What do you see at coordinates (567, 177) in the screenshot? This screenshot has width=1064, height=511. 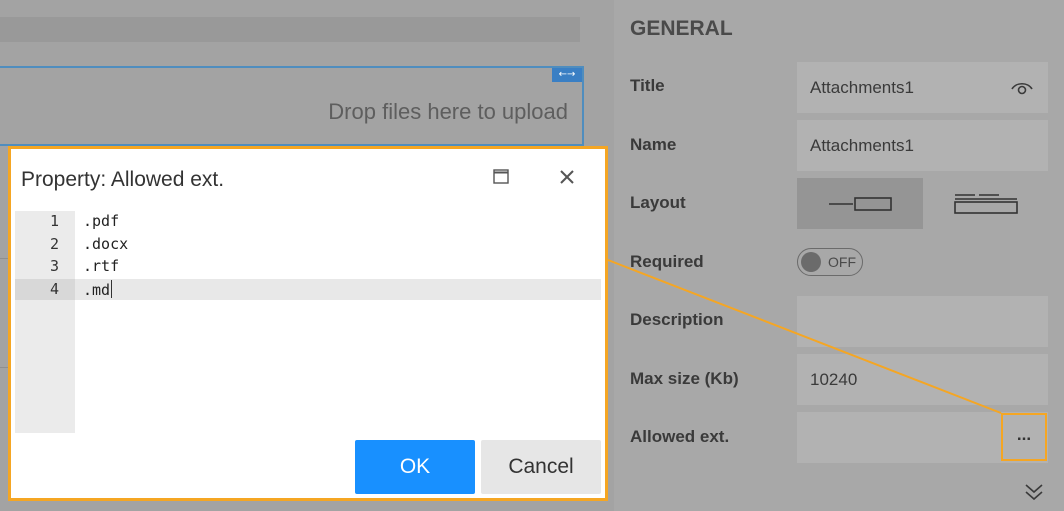 I see `close-icon` at bounding box center [567, 177].